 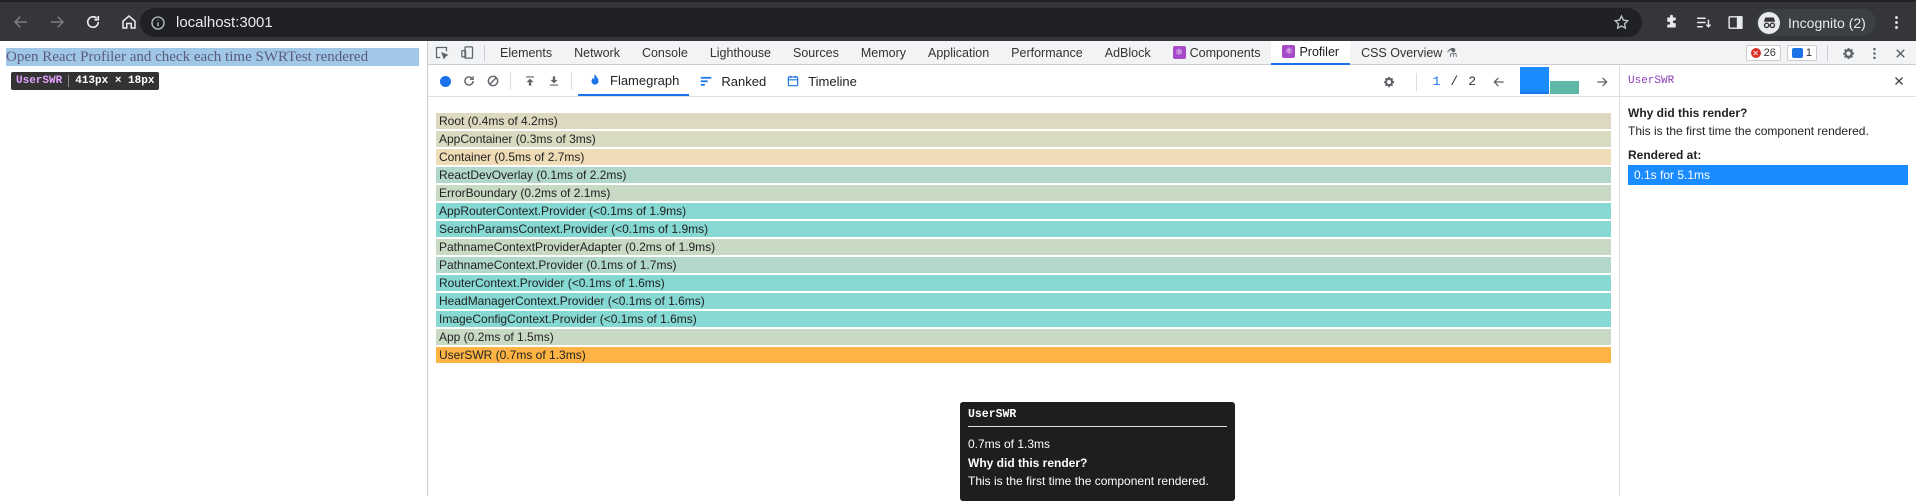 I want to click on commit-selector, so click(x=1549, y=81).